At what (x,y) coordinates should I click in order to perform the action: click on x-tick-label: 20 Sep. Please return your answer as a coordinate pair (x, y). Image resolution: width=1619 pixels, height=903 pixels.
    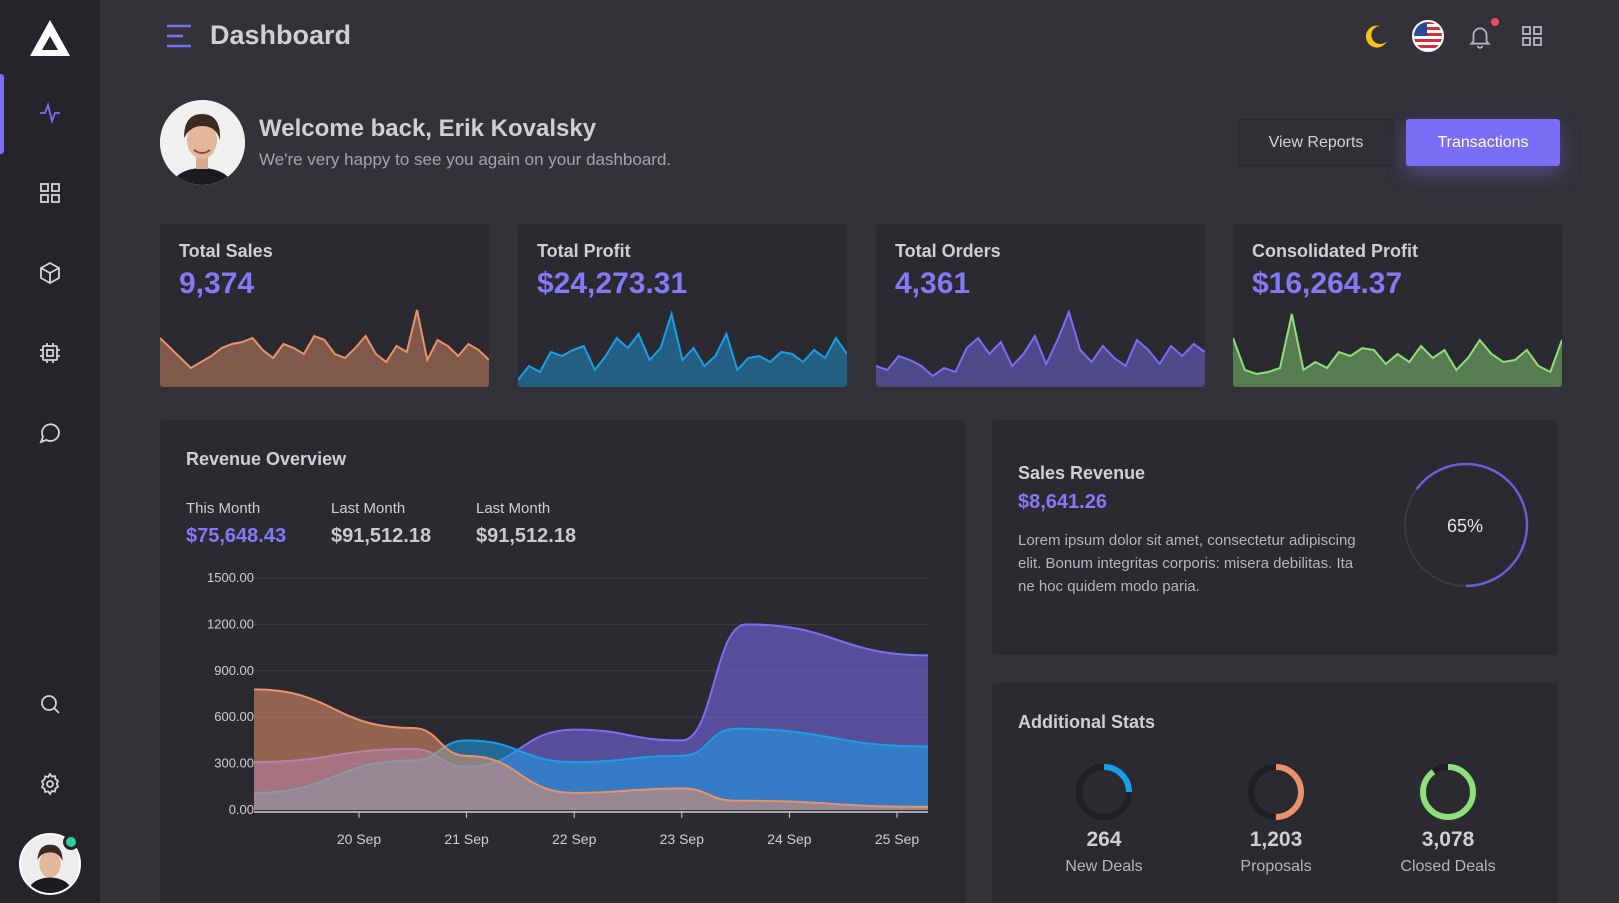
    Looking at the image, I should click on (359, 839).